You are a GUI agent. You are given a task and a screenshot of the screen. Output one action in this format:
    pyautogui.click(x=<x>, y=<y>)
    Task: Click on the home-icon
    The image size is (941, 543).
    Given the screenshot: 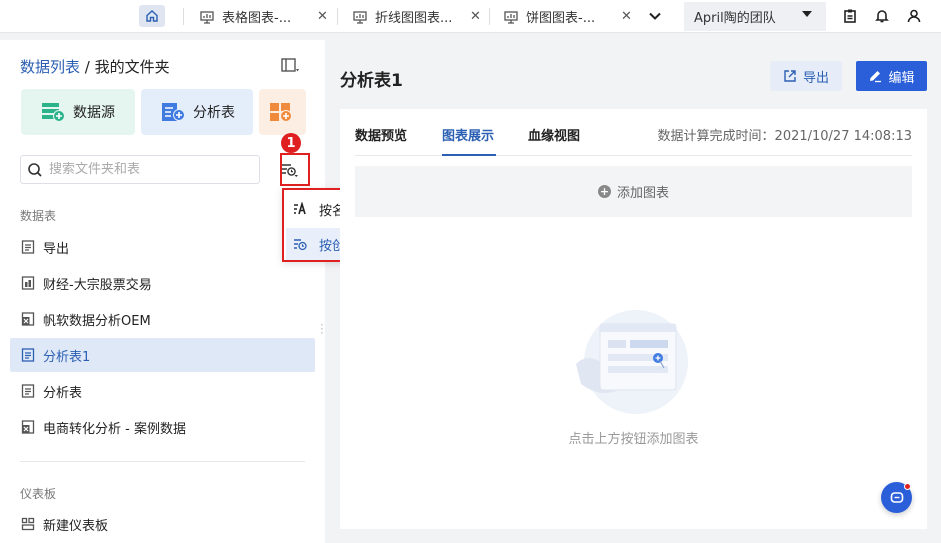 What is the action you would take?
    pyautogui.click(x=152, y=16)
    